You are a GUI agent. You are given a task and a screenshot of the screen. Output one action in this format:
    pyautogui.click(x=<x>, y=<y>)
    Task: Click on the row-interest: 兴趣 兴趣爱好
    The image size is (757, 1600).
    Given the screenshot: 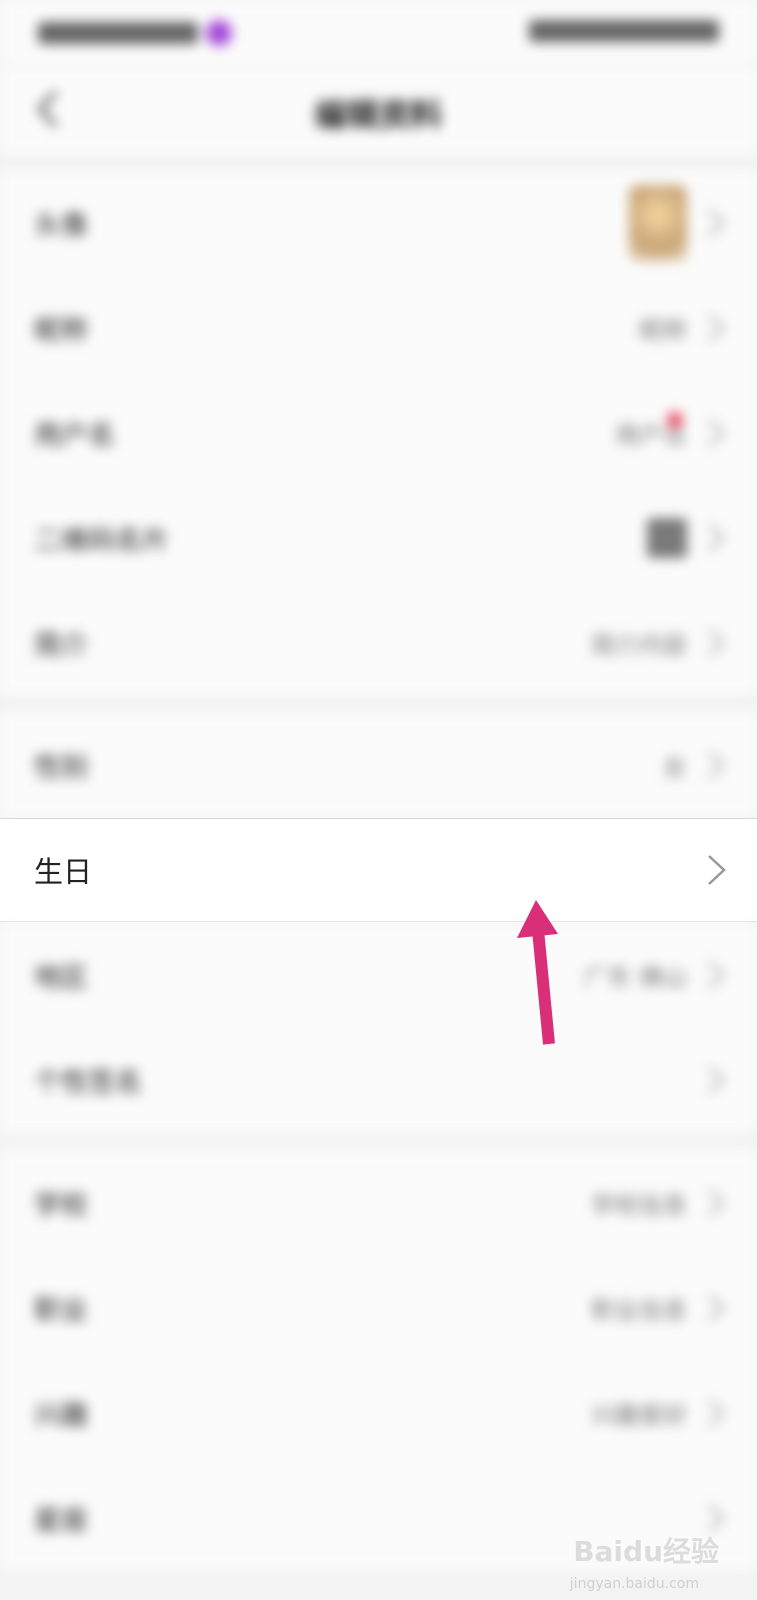 What is the action you would take?
    pyautogui.click(x=378, y=1412)
    